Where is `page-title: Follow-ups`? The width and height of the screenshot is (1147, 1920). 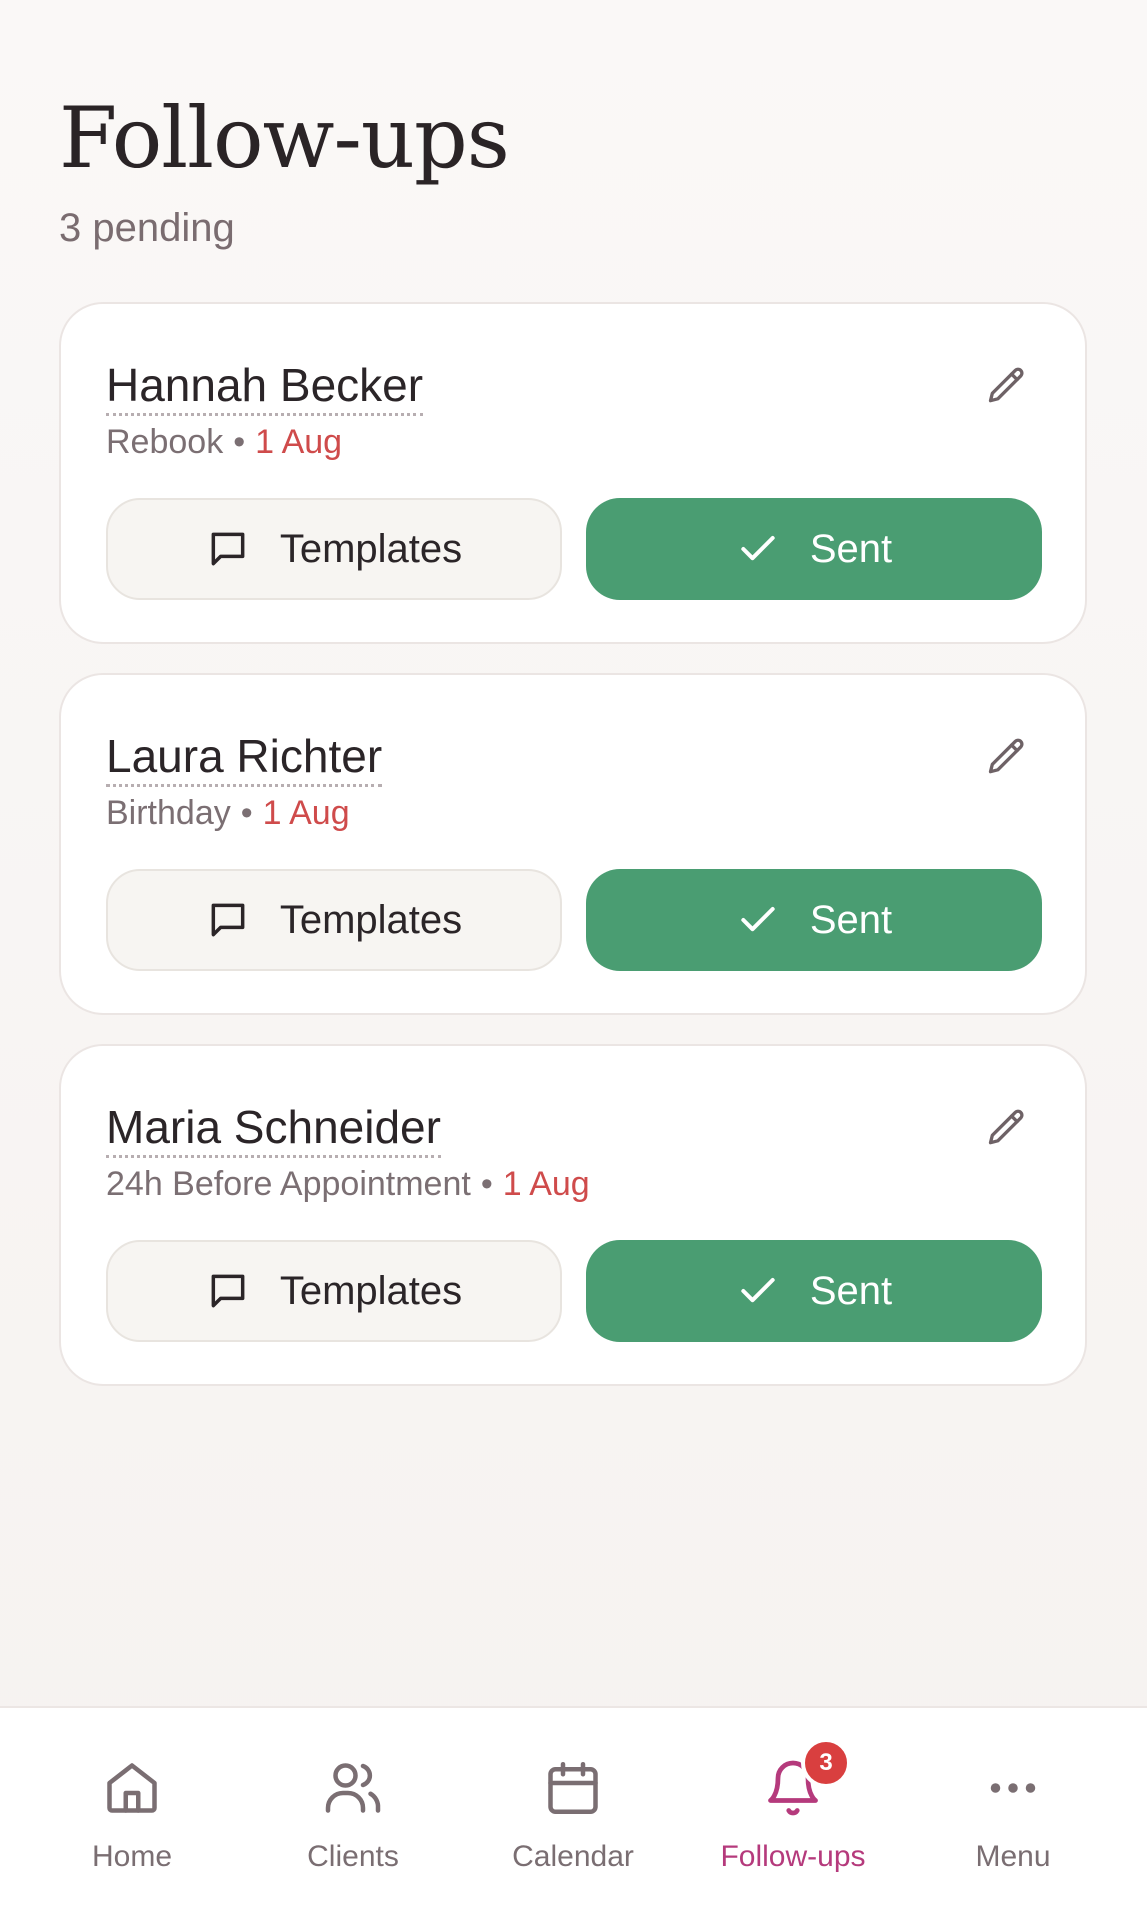 page-title: Follow-ups is located at coordinates (284, 138).